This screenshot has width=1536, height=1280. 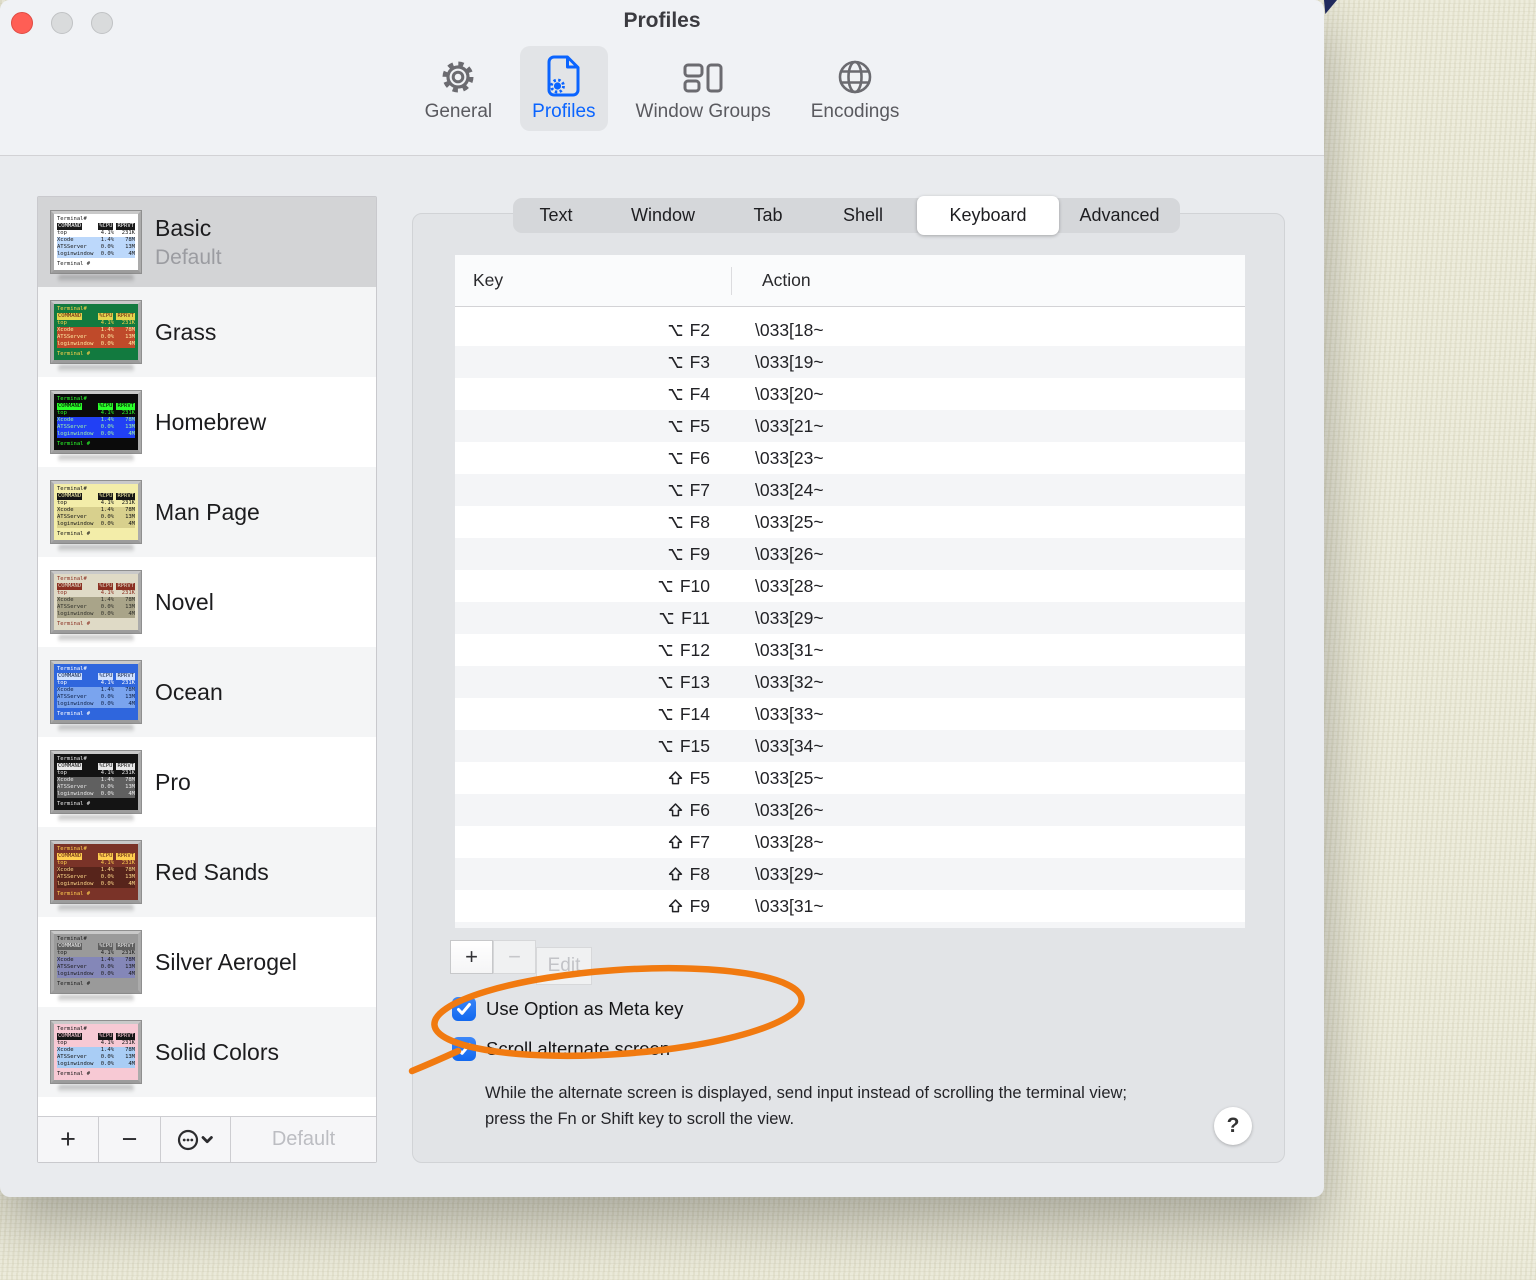 I want to click on action-cell: \033[21~, so click(x=789, y=425).